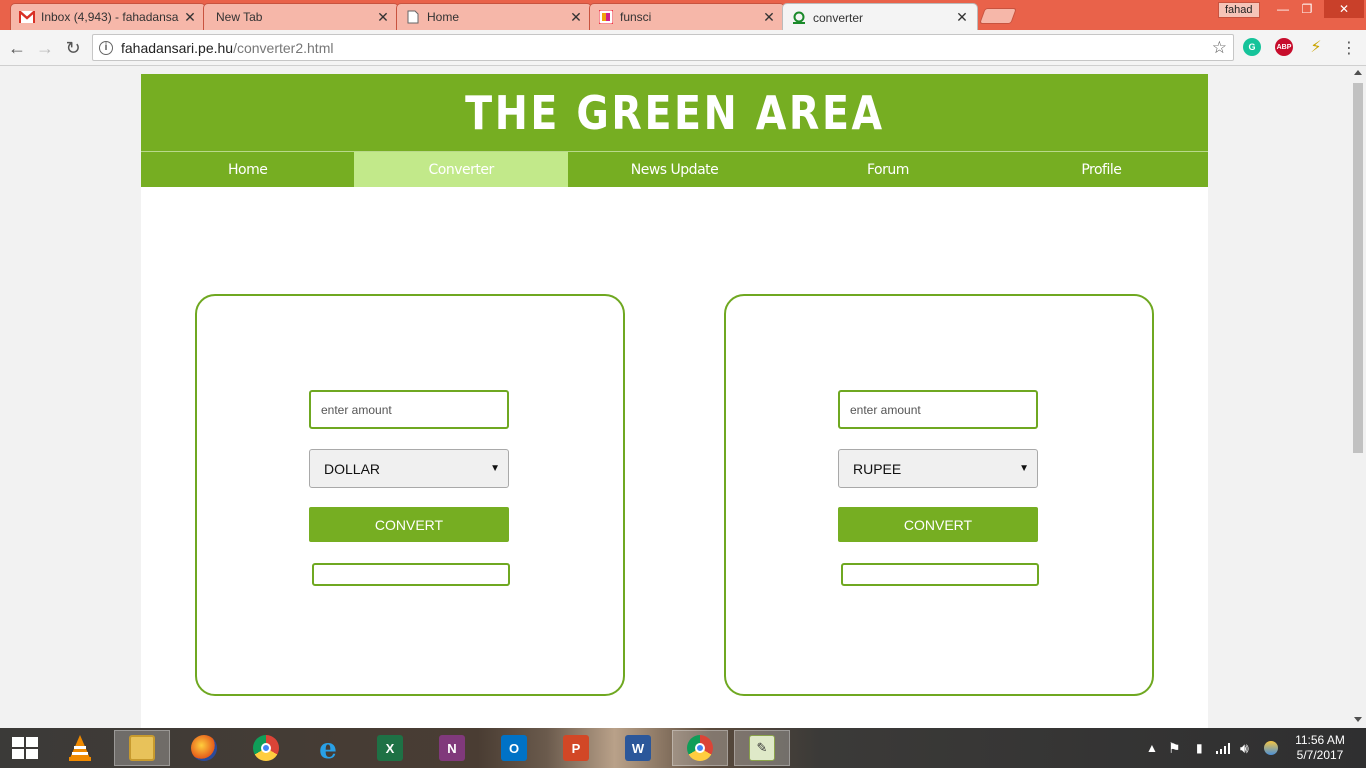  What do you see at coordinates (17, 48) in the screenshot?
I see `back-arrow-icon: ←` at bounding box center [17, 48].